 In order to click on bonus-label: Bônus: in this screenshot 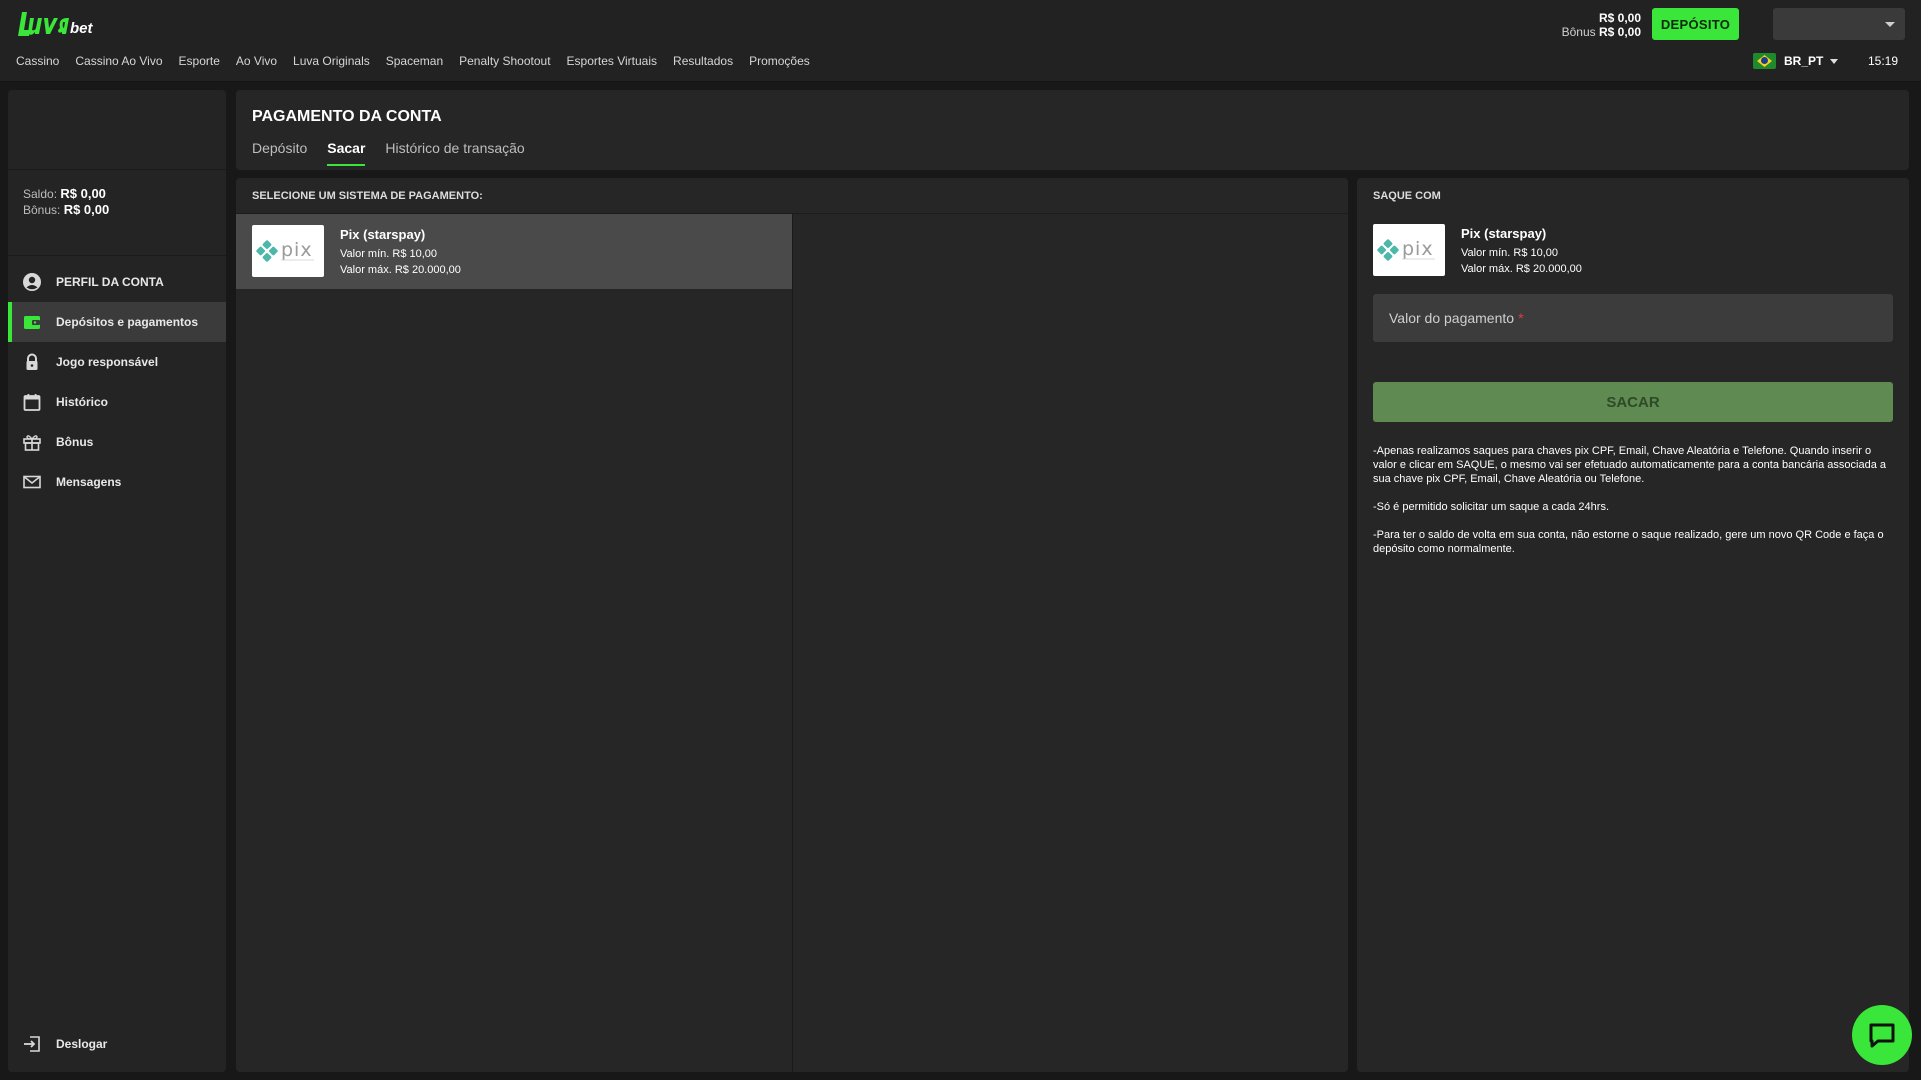, I will do `click(42, 210)`.